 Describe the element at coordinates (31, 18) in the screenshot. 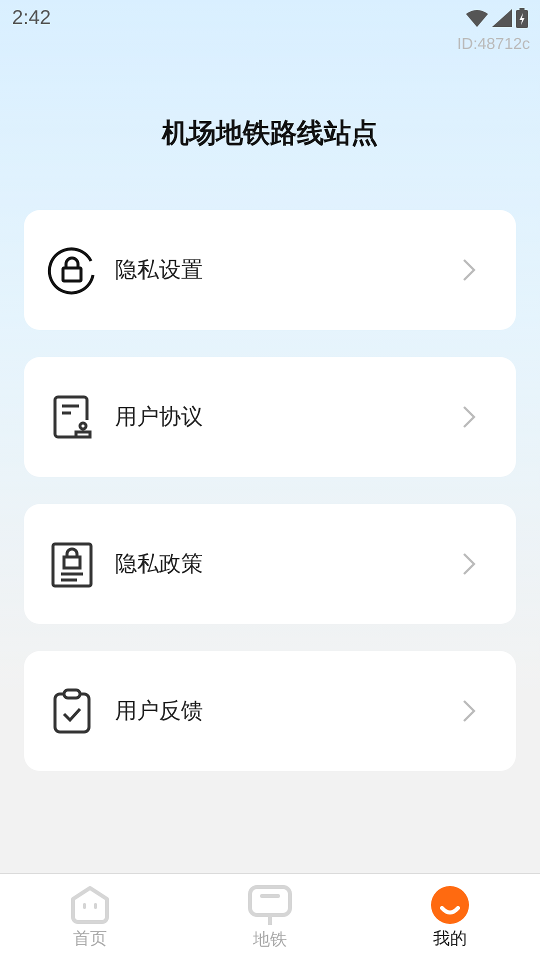

I see `status-time: 2:42` at that location.